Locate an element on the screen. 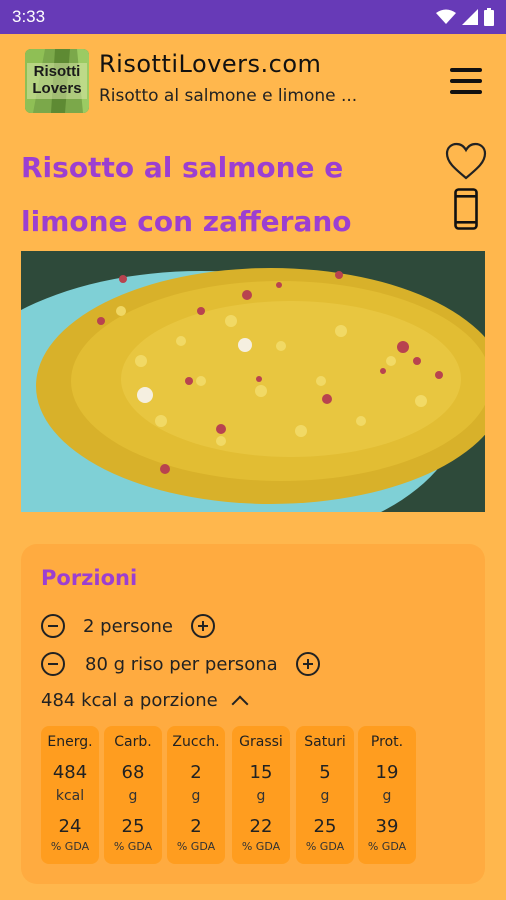 Image resolution: width=506 pixels, height=900 pixels. nutrition-tile: Energ. 484 kcal 24 % GDA is located at coordinates (70, 795).